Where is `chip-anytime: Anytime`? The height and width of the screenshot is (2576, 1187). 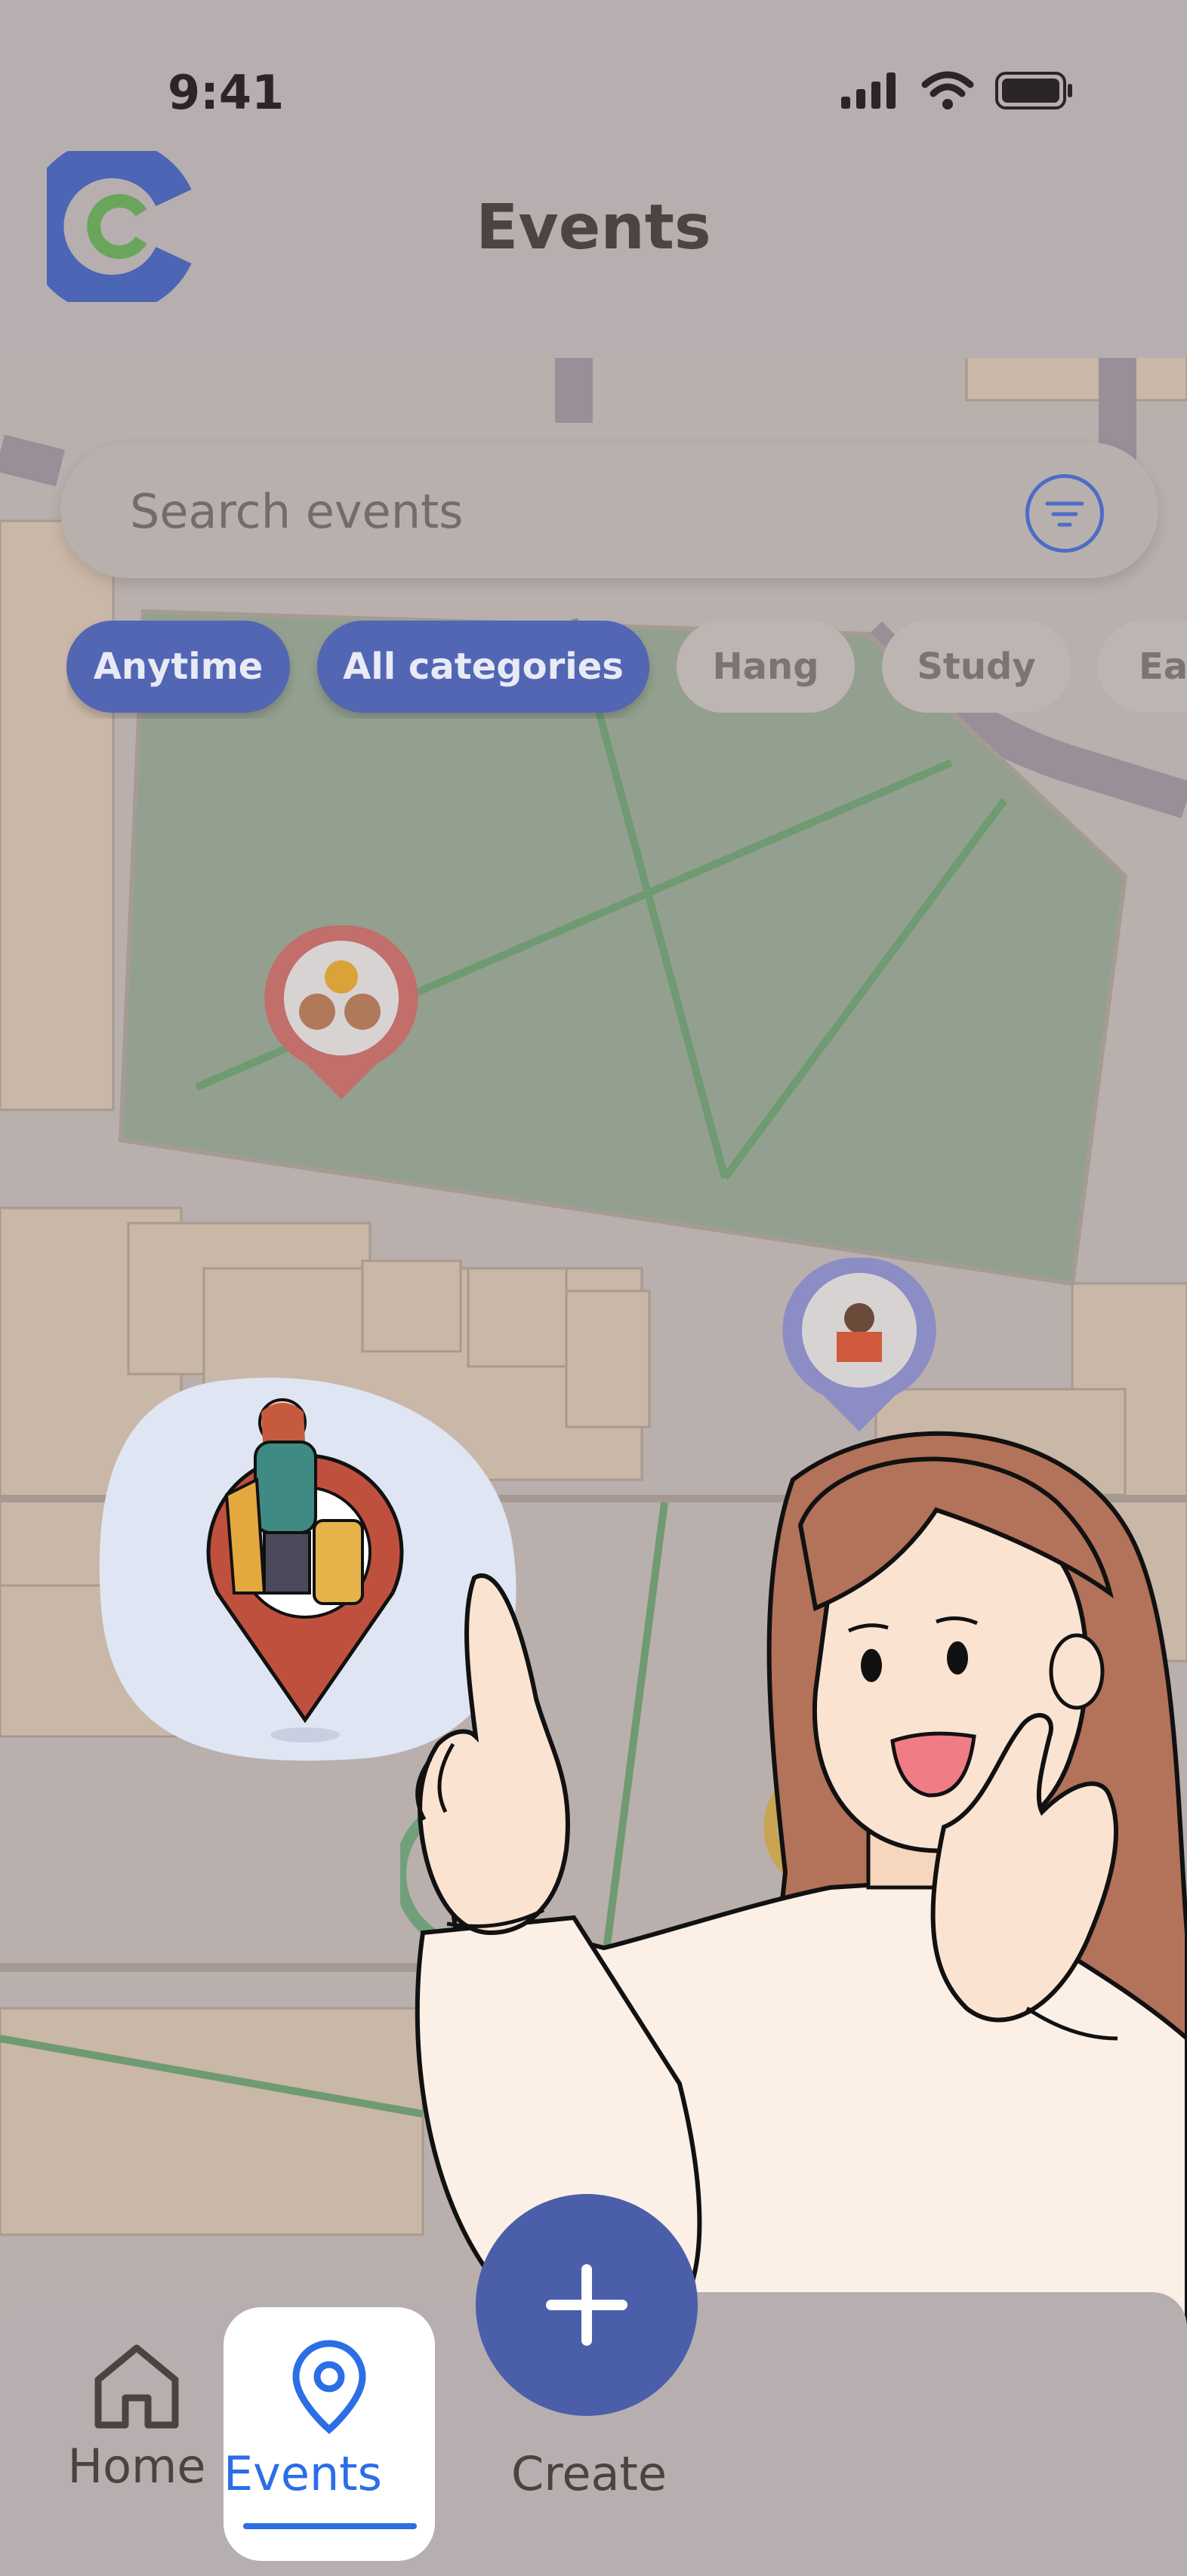
chip-anytime: Anytime is located at coordinates (178, 667).